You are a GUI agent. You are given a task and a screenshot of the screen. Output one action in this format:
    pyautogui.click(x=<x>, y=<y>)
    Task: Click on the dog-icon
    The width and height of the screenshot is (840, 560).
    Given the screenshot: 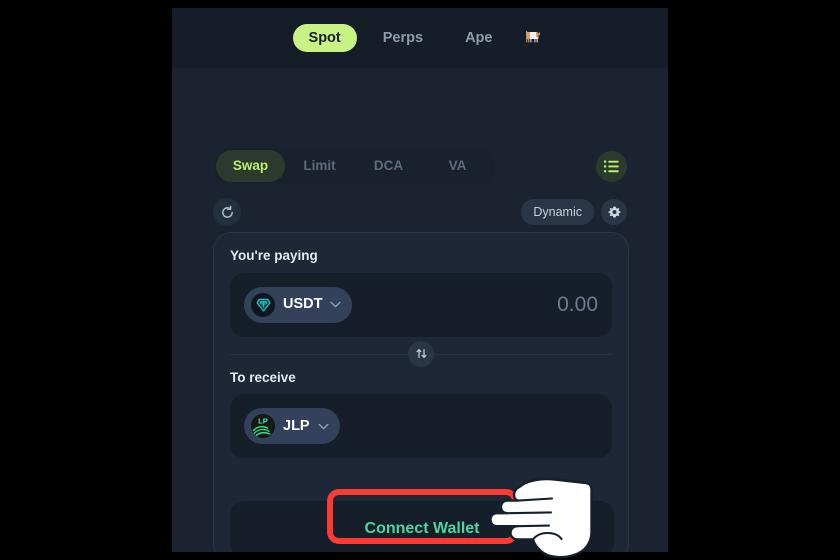 What is the action you would take?
    pyautogui.click(x=532, y=38)
    